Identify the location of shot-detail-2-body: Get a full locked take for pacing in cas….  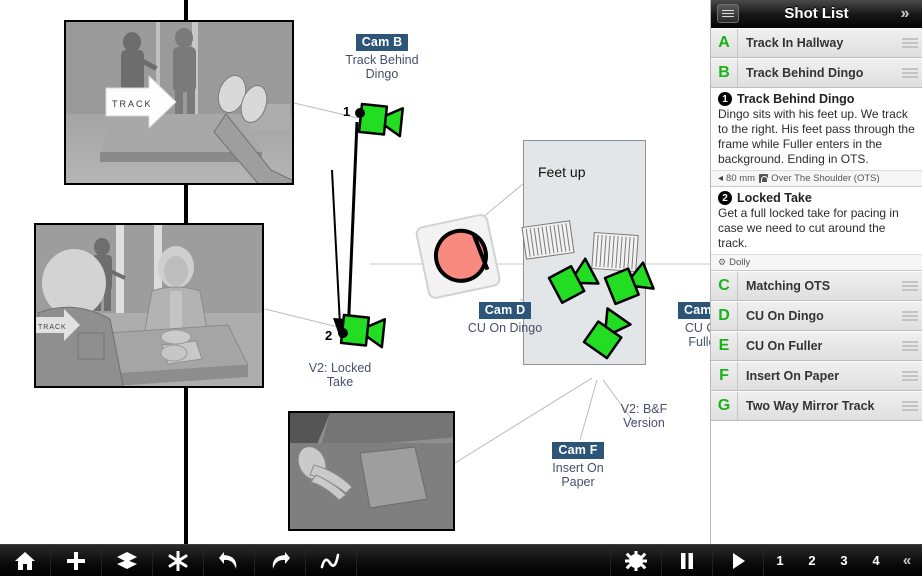
(808, 228).